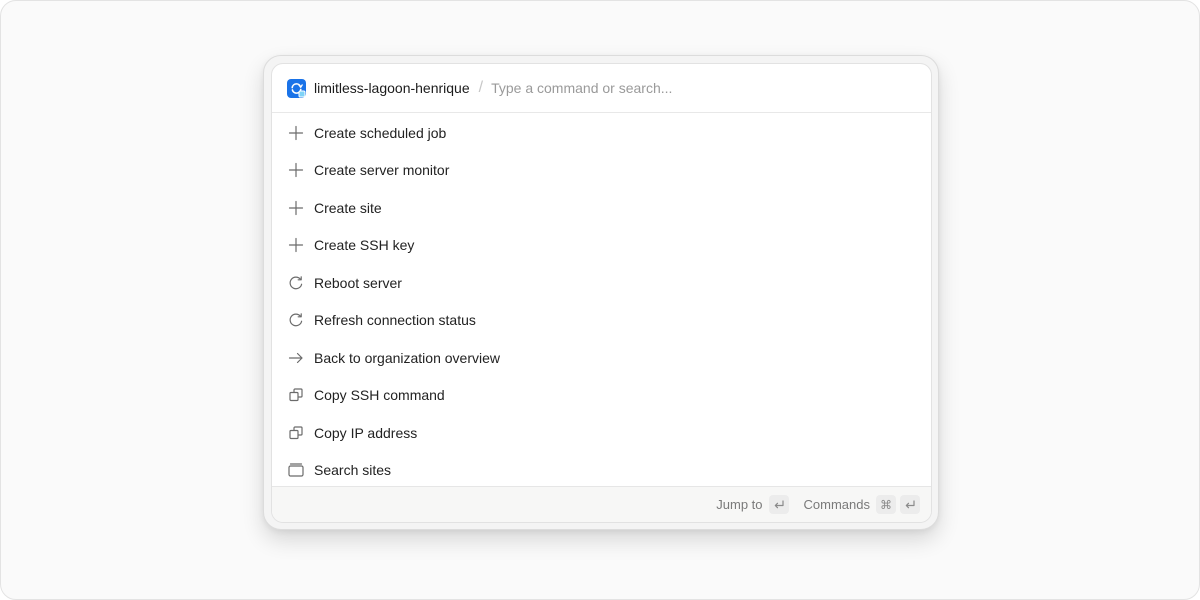 This screenshot has height=600, width=1200. I want to click on window-icon, so click(296, 470).